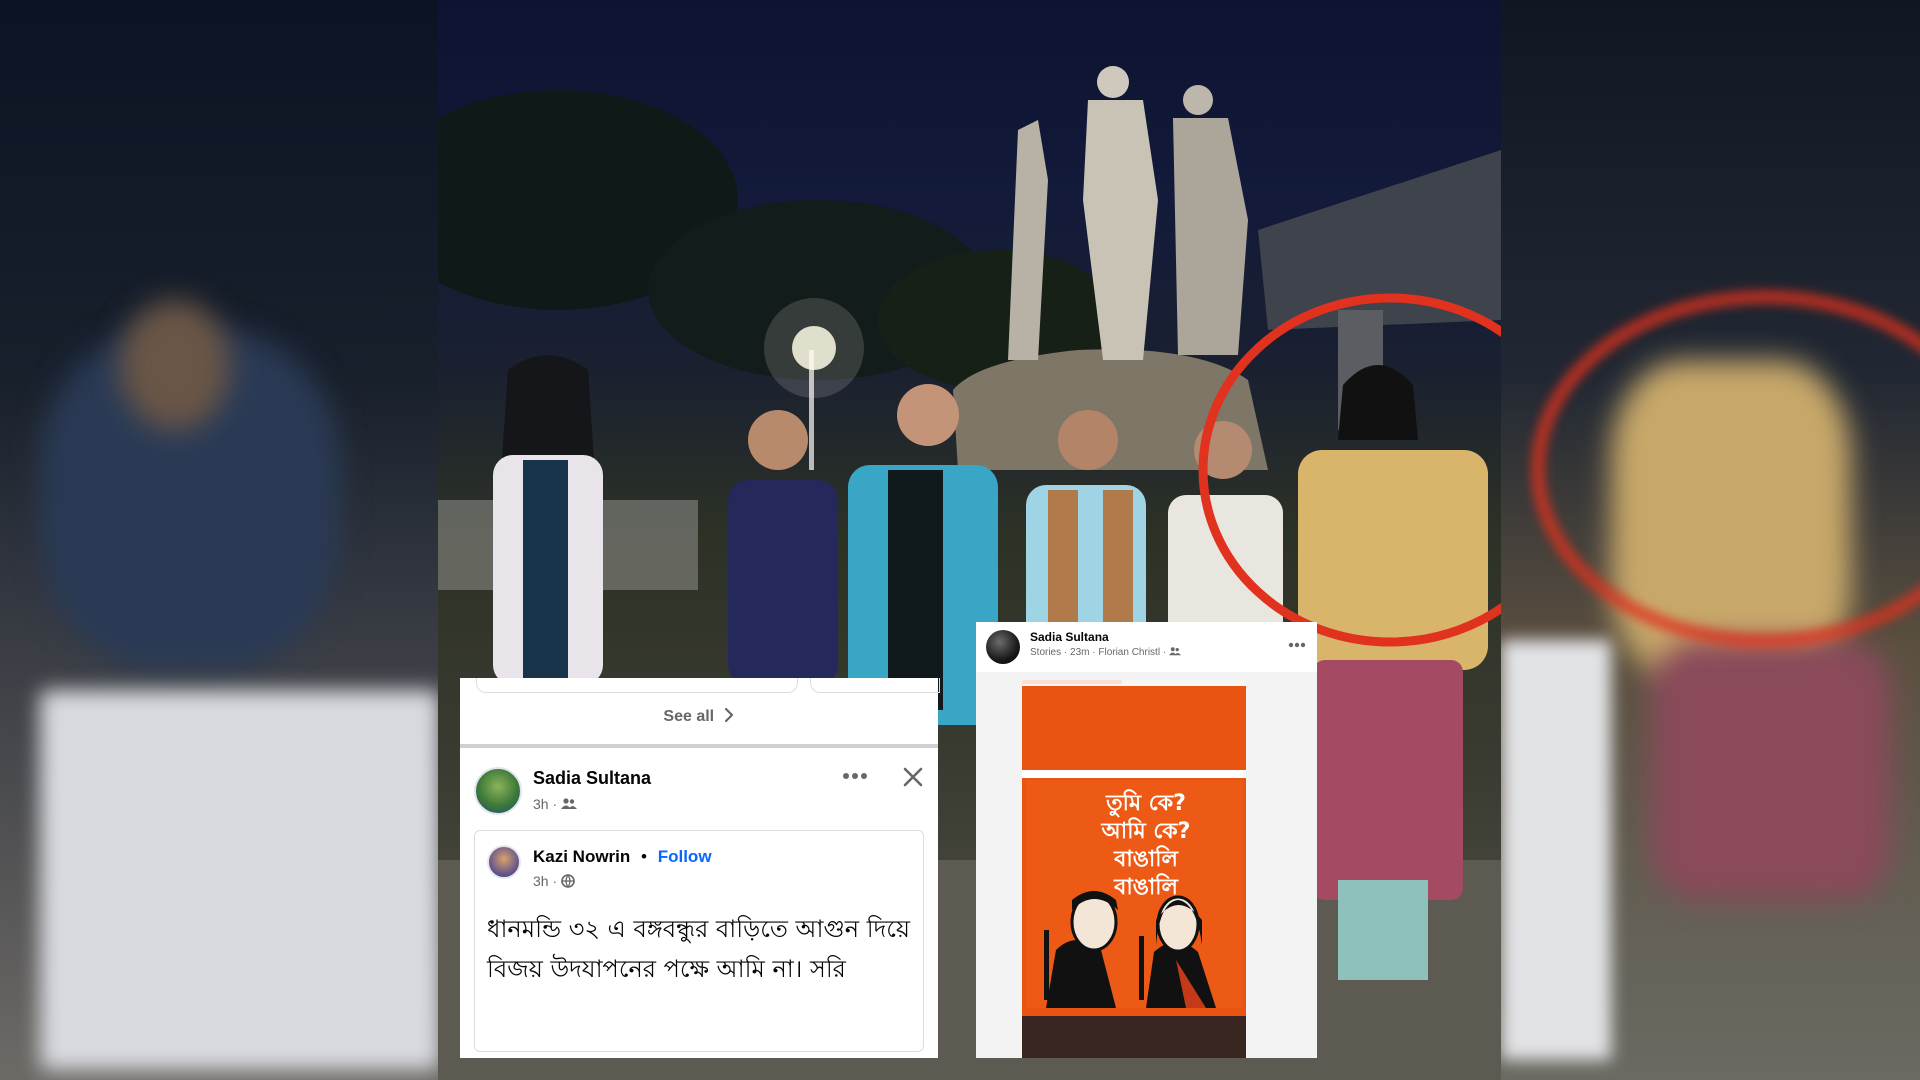 This screenshot has width=1920, height=1080. I want to click on story-meta-music: Florian Christl, so click(1129, 652).